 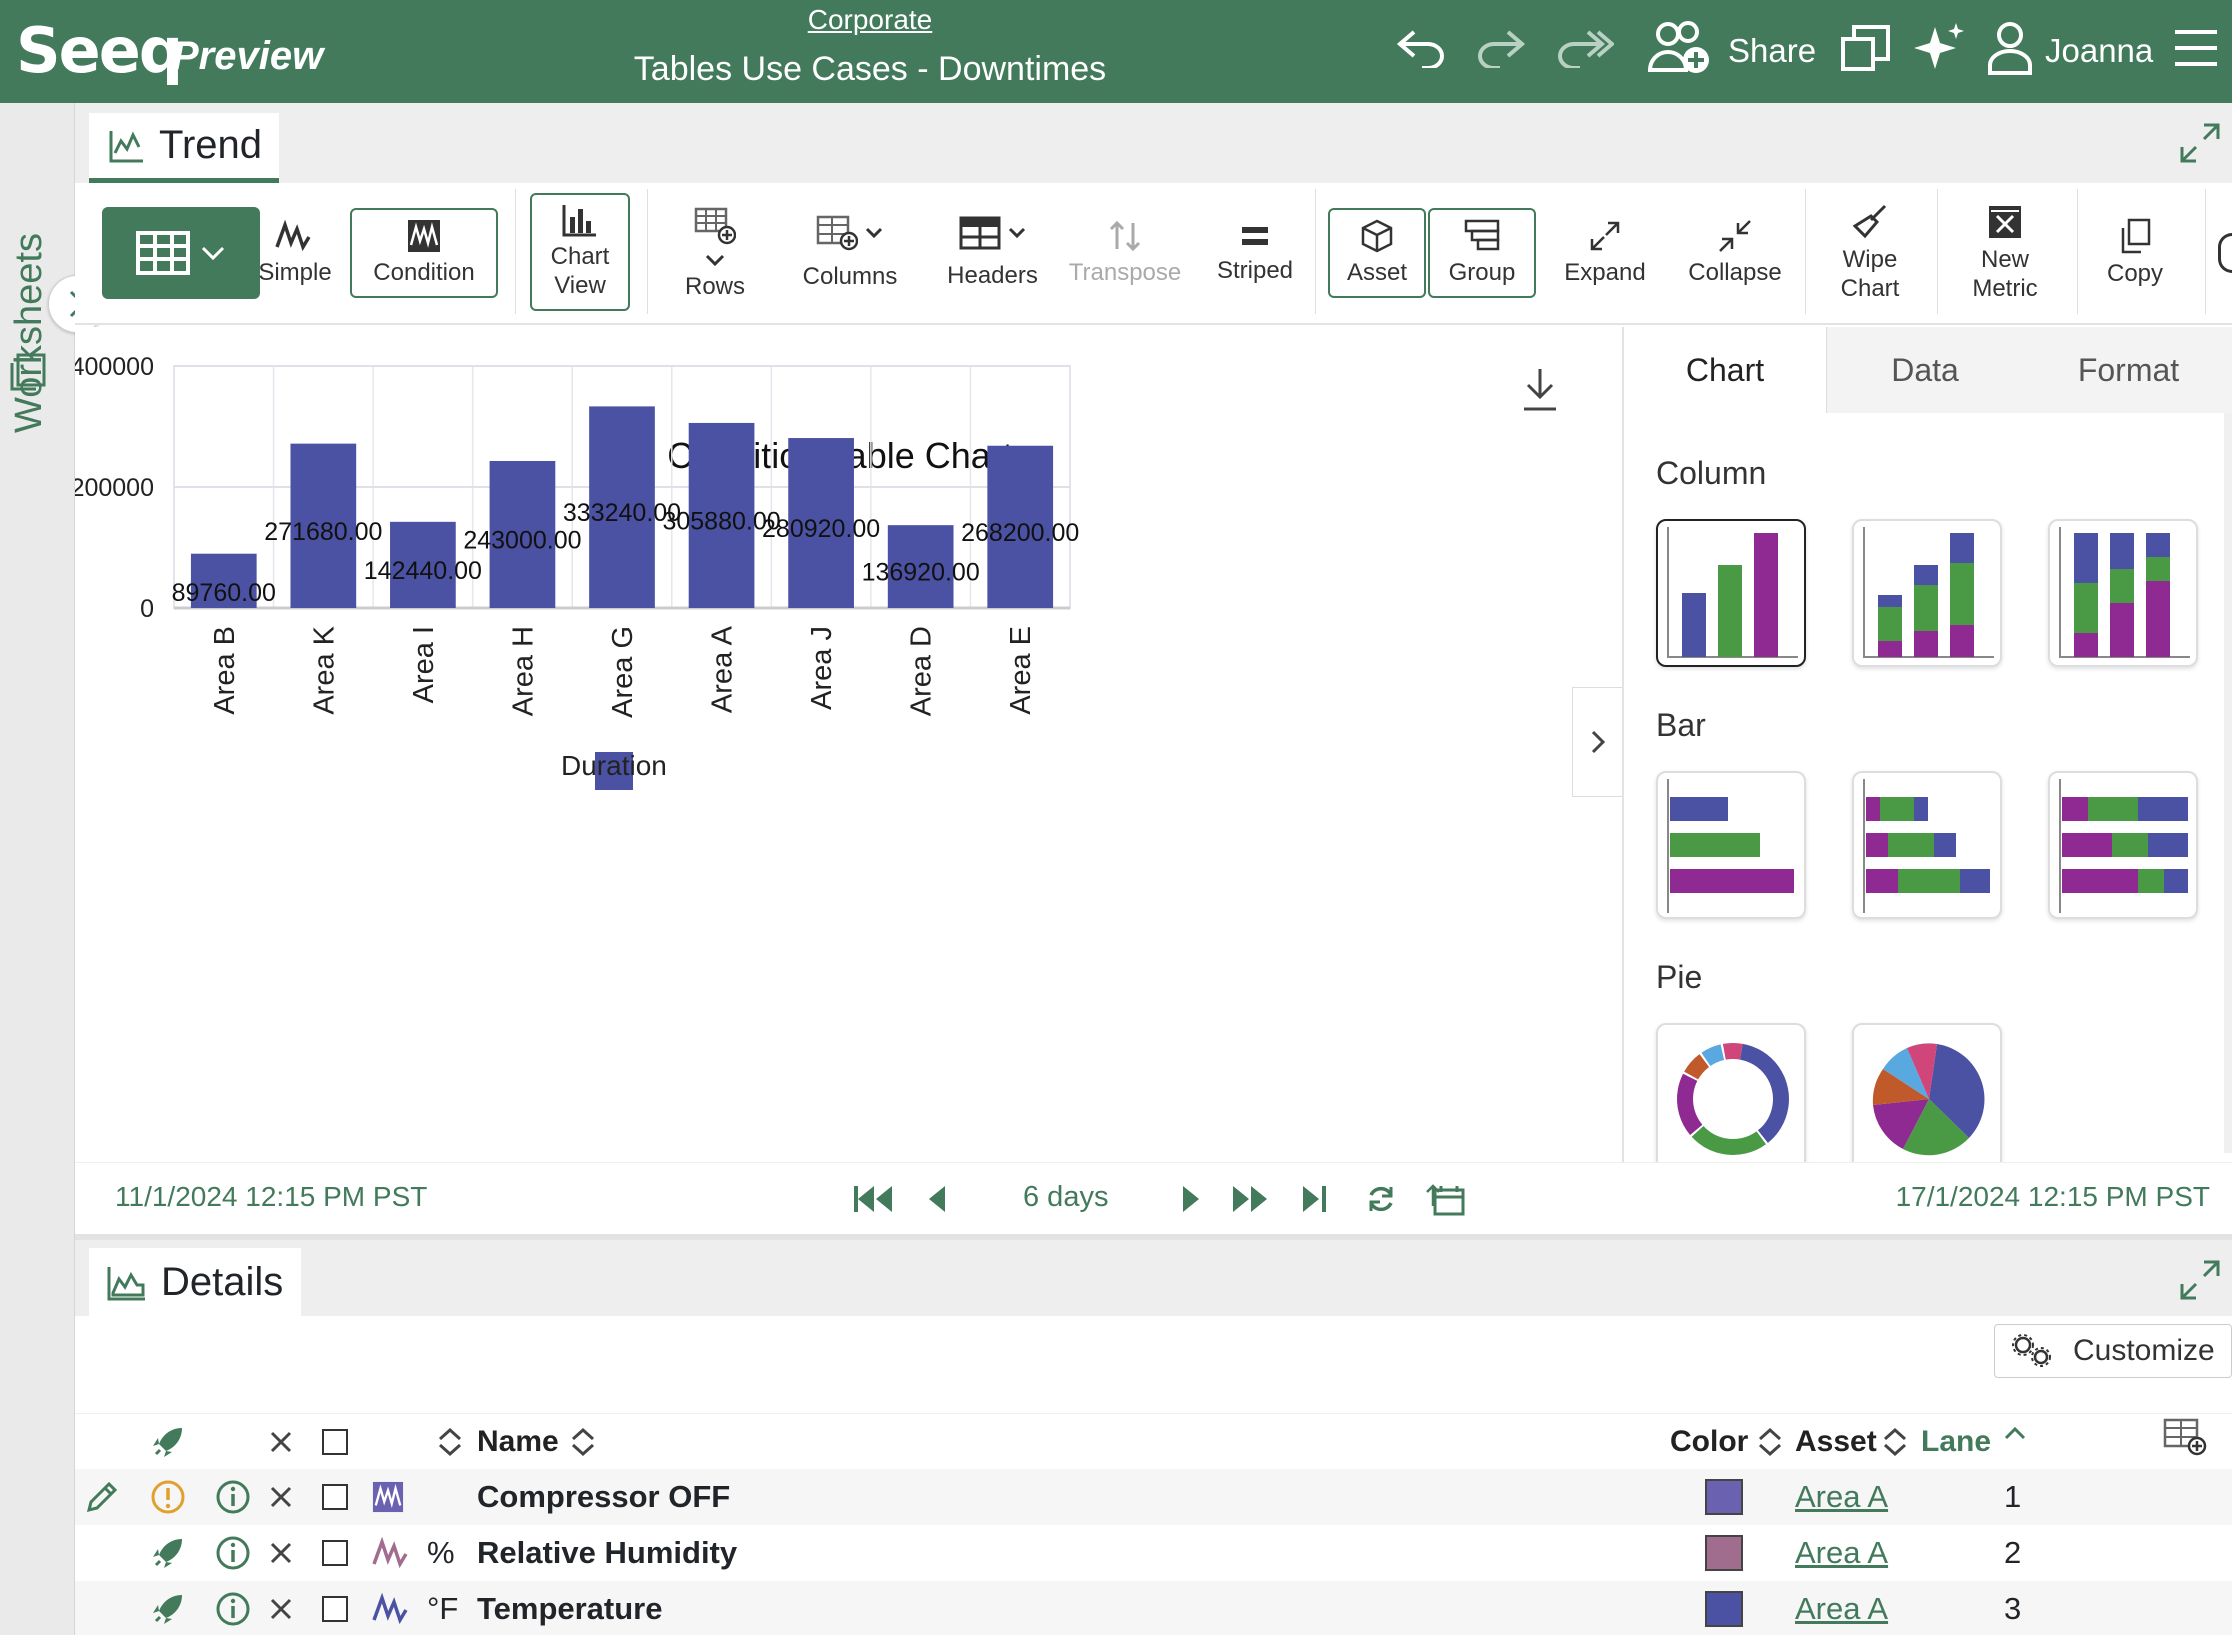 What do you see at coordinates (1731, 593) in the screenshot?
I see `column-simple-thumb` at bounding box center [1731, 593].